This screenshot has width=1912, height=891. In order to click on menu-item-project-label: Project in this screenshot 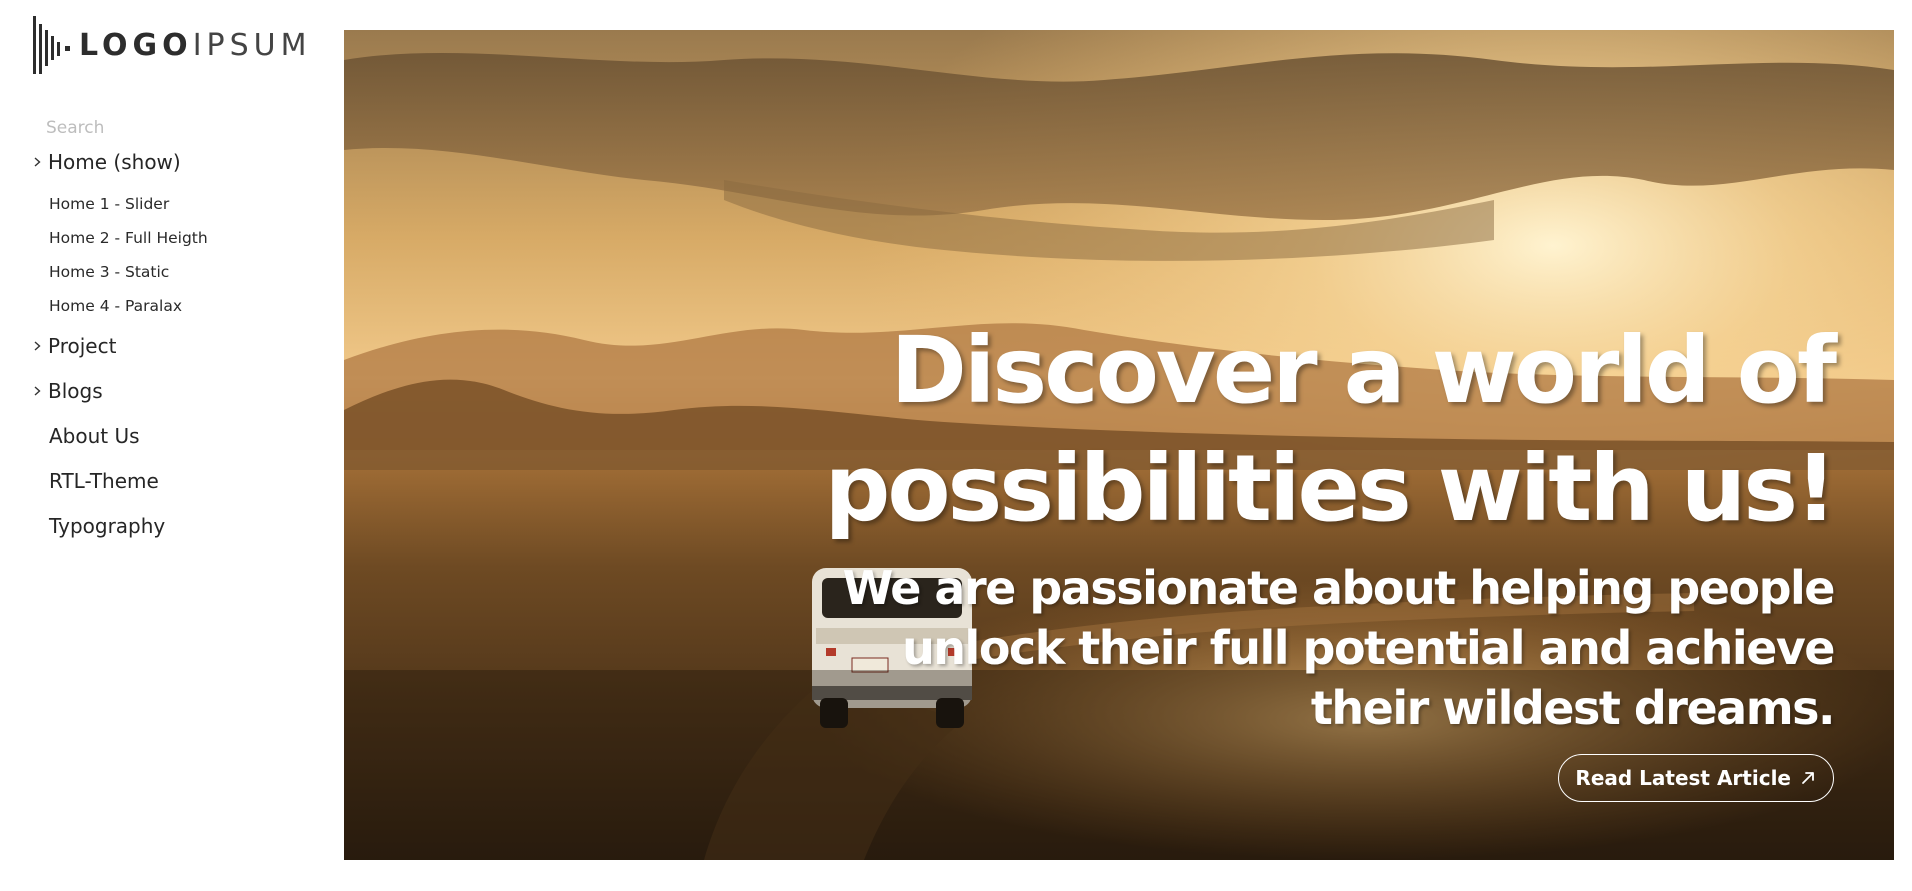, I will do `click(82, 346)`.